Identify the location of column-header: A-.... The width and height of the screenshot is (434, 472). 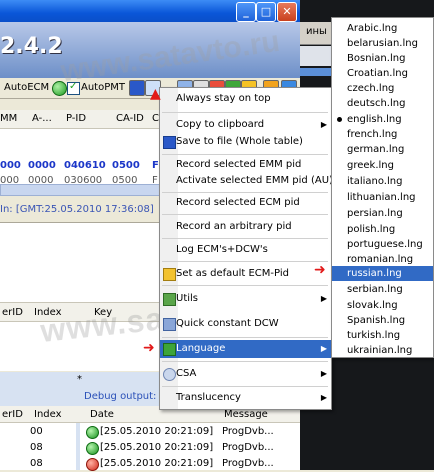
(42, 118).